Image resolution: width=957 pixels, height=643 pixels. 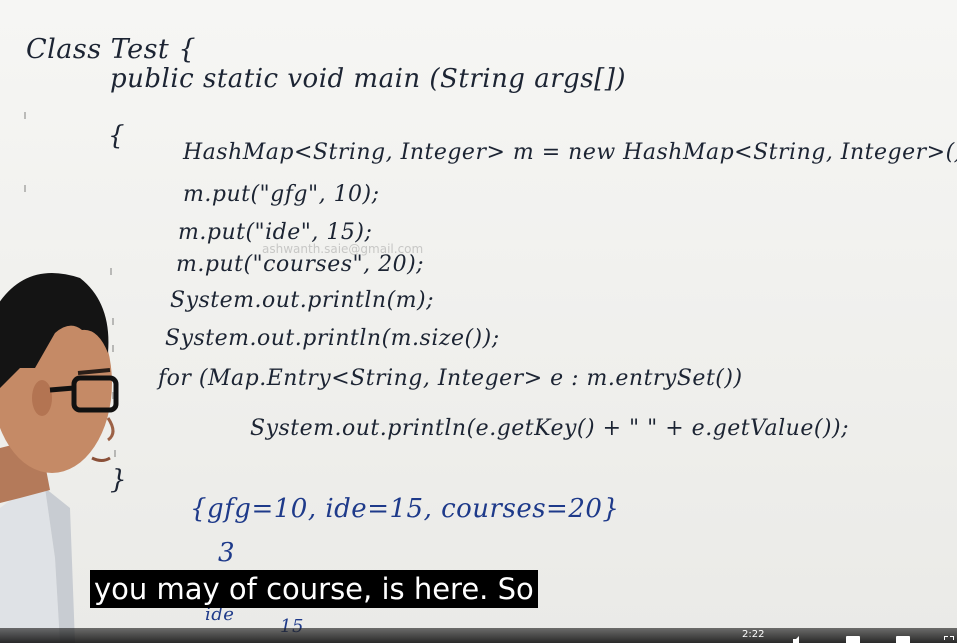 I want to click on code-line-put-courses: m.put("courses", 20);, so click(x=300, y=264).